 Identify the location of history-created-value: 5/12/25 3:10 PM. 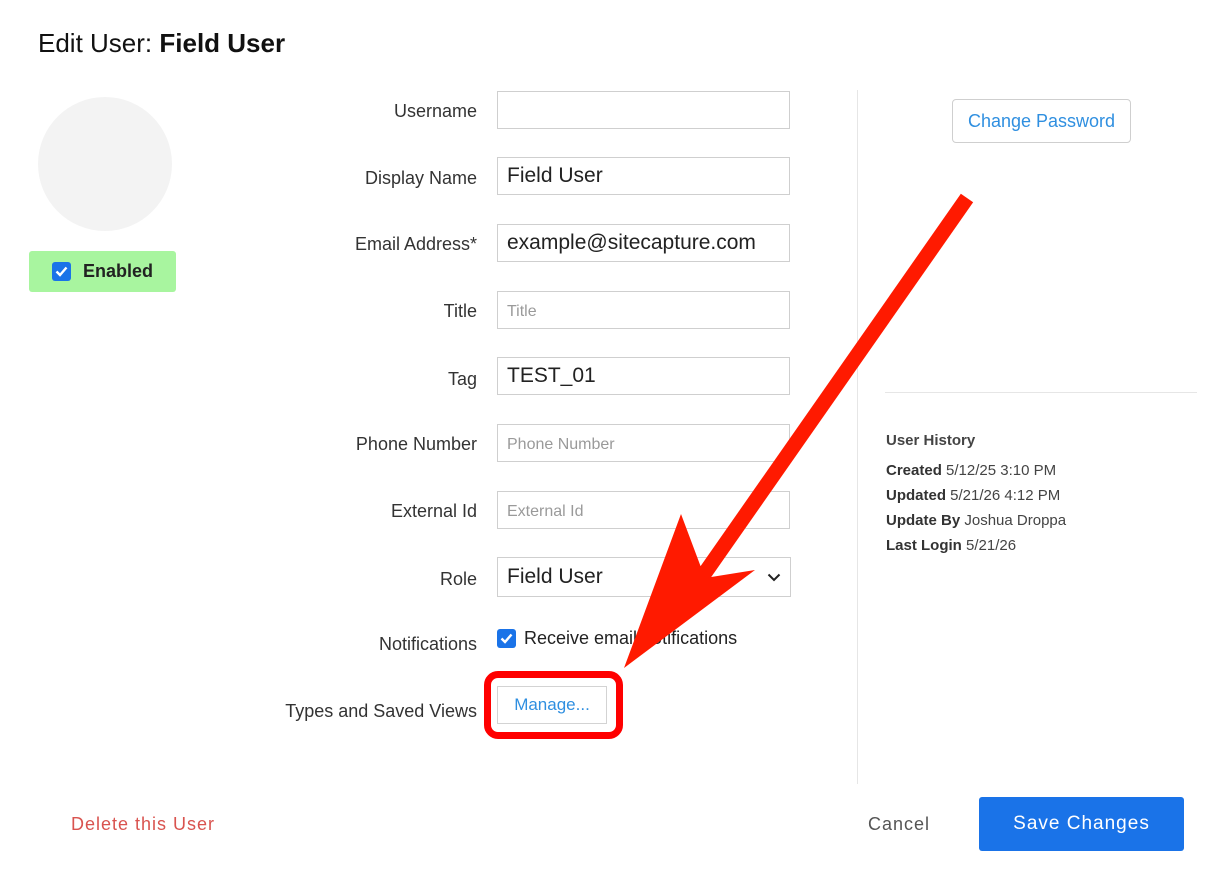
(1001, 470).